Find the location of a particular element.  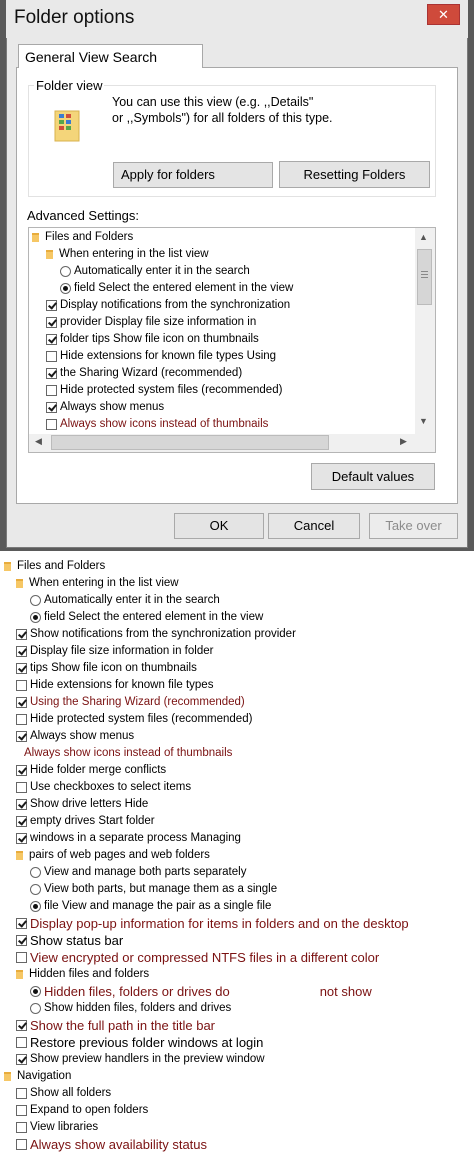

tree-item-label: Using the Sharing Wizard (recommended) is located at coordinates (137, 702).